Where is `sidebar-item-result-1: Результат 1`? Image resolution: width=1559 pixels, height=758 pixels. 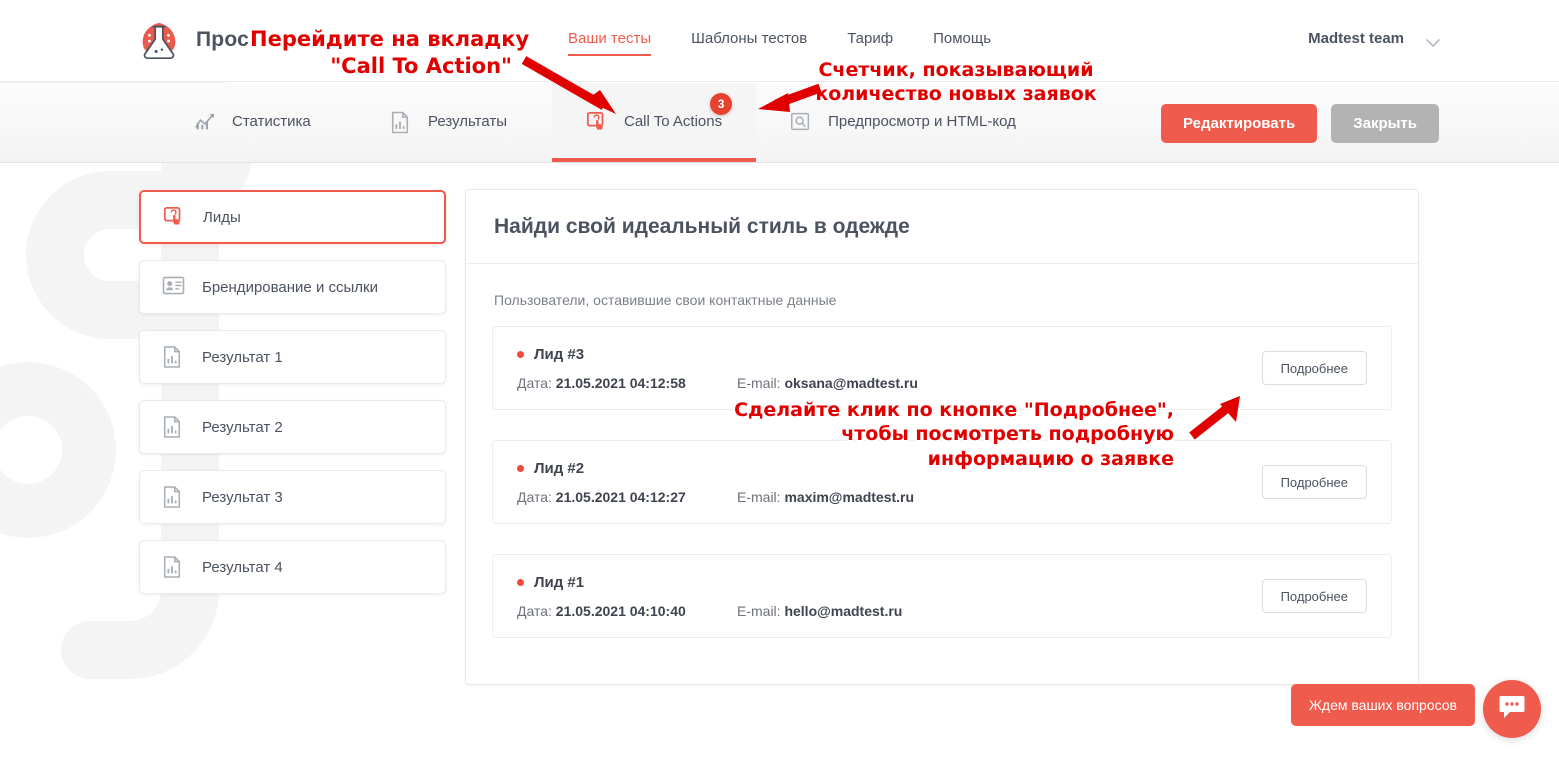
sidebar-item-result-1: Результат 1 is located at coordinates (292, 357).